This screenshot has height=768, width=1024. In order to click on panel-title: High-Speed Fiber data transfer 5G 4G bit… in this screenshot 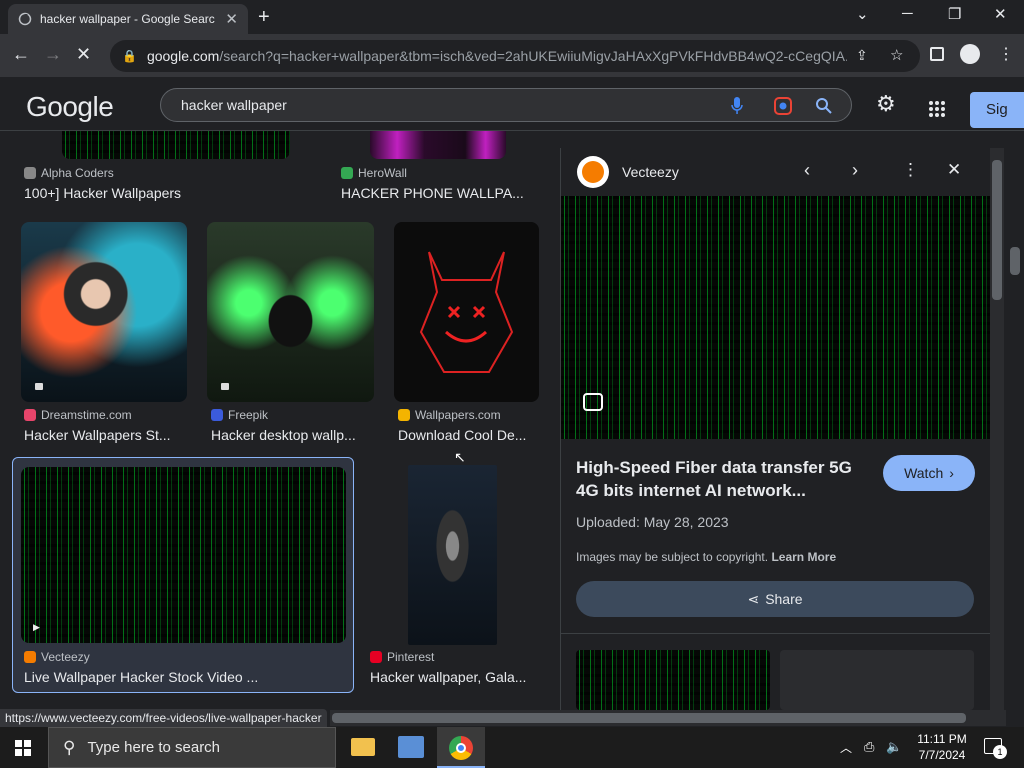, I will do `click(721, 479)`.